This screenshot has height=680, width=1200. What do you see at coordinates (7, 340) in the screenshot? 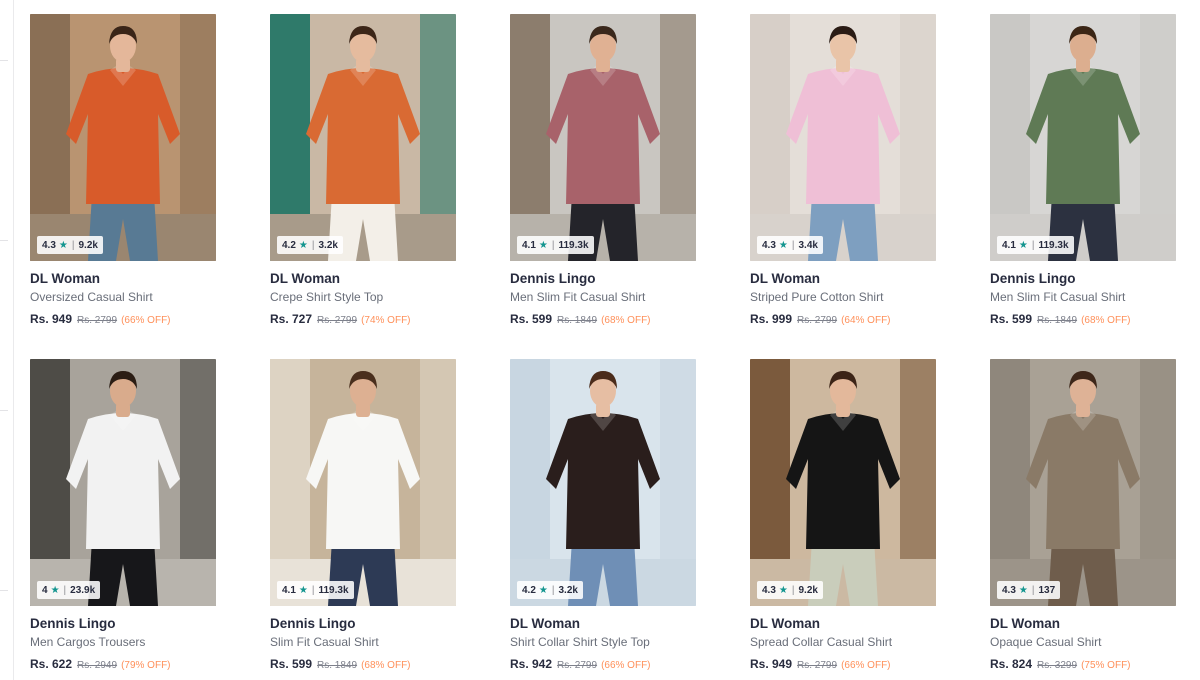
I see `left-filter-rail-edge` at bounding box center [7, 340].